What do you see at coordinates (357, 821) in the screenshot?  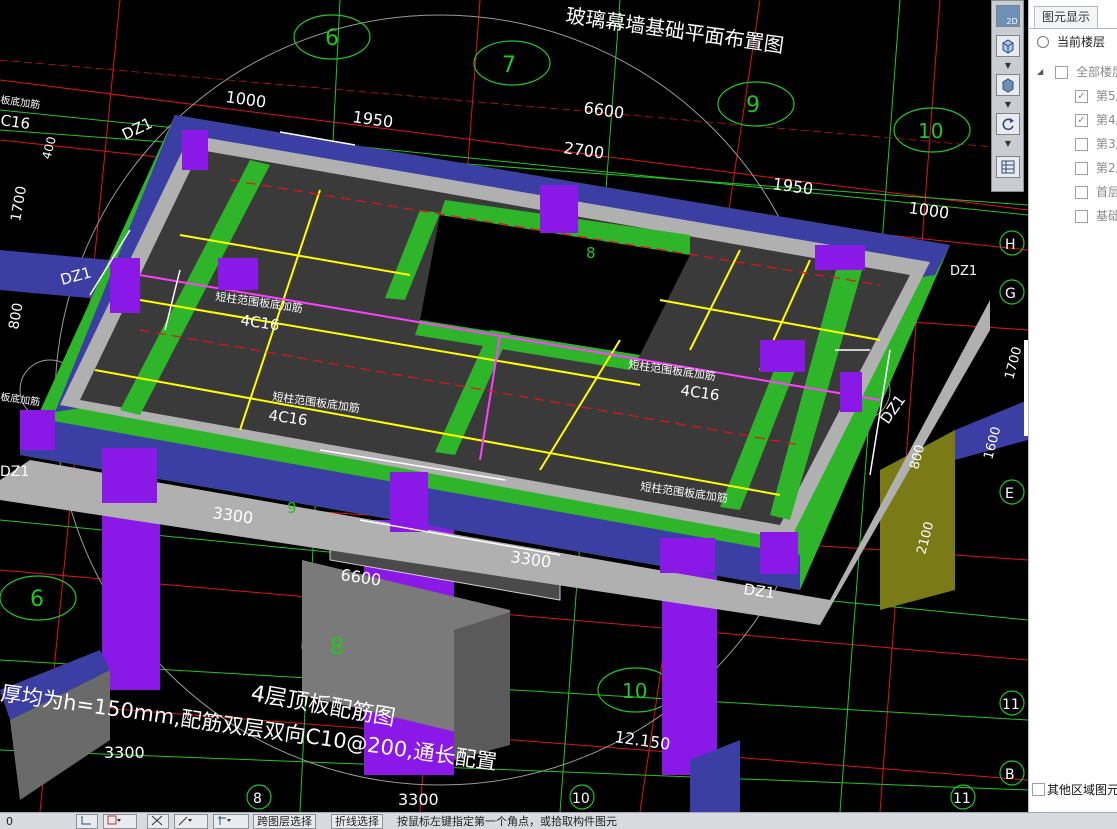 I see `polyline-select-button: 折线选择` at bounding box center [357, 821].